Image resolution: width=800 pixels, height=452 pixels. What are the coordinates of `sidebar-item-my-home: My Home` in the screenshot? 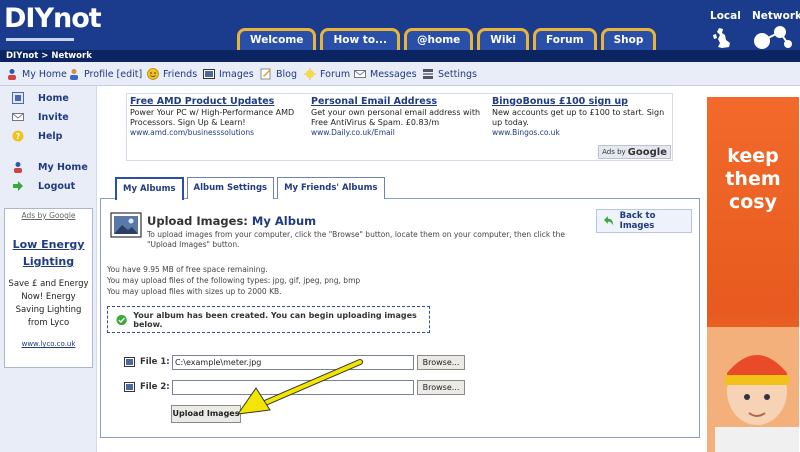 It's located at (50, 167).